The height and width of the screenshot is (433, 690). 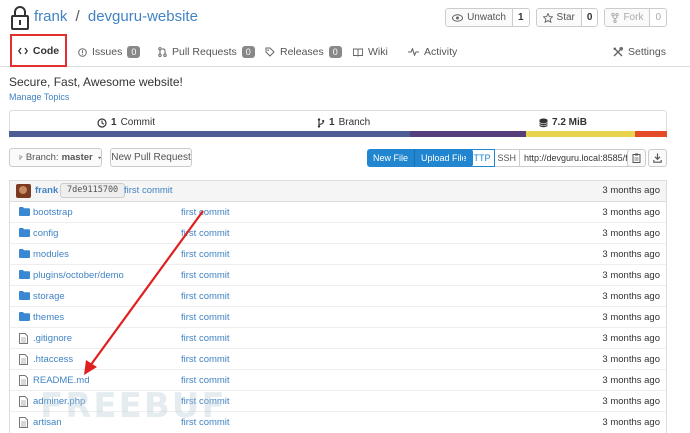 What do you see at coordinates (51, 254) in the screenshot?
I see `file-name-link: modules` at bounding box center [51, 254].